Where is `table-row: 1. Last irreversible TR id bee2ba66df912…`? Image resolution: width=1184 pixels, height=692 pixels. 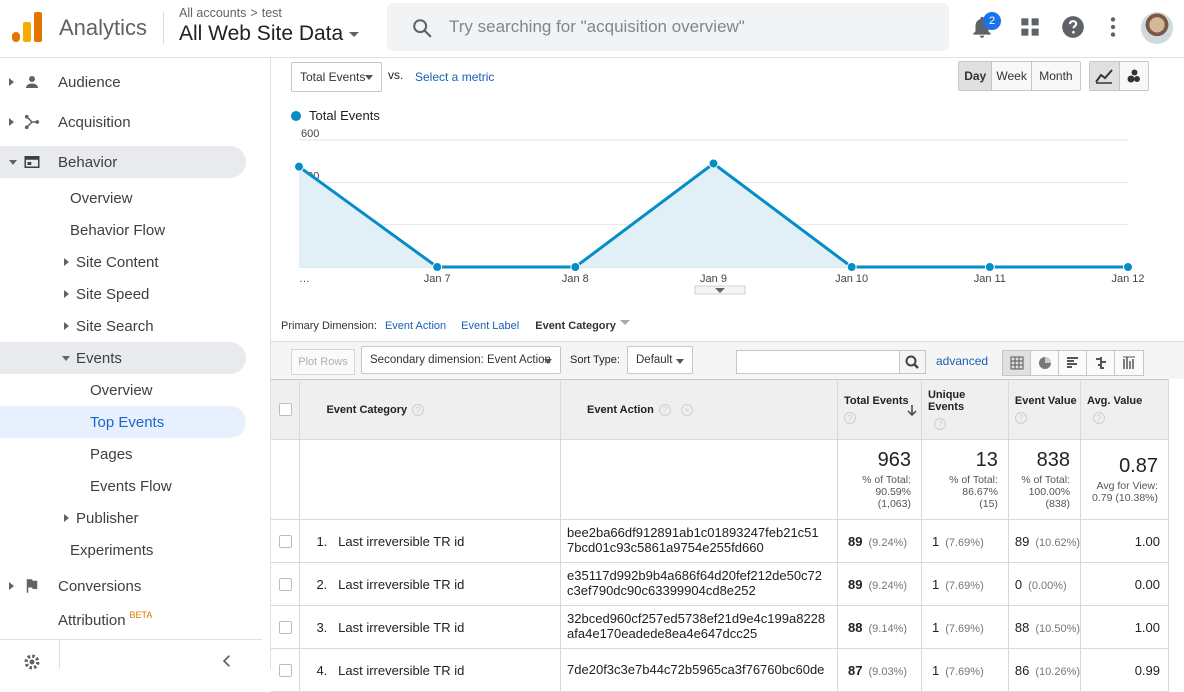
table-row: 1. Last irreversible TR id bee2ba66df912… is located at coordinates (720, 541).